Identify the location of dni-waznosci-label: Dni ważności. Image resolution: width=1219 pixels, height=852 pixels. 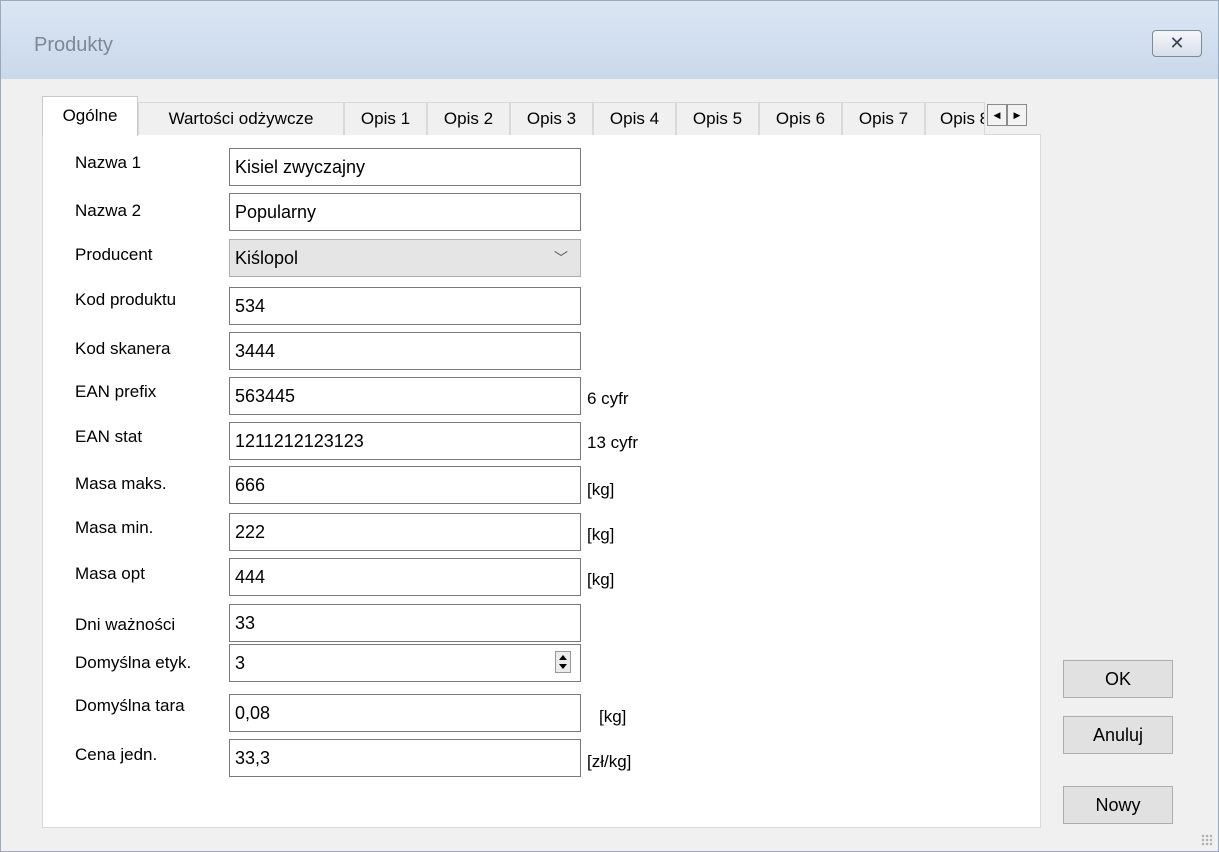
(125, 624).